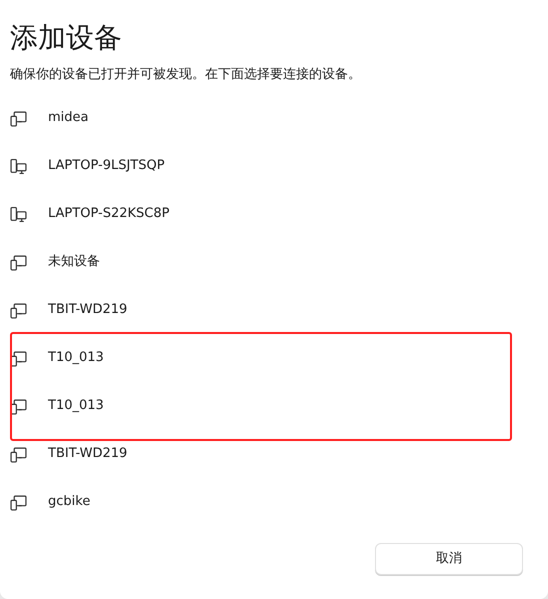 This screenshot has width=548, height=599. Describe the element at coordinates (109, 214) in the screenshot. I see `device-name: LAPTOP-S22KSC8P` at that location.